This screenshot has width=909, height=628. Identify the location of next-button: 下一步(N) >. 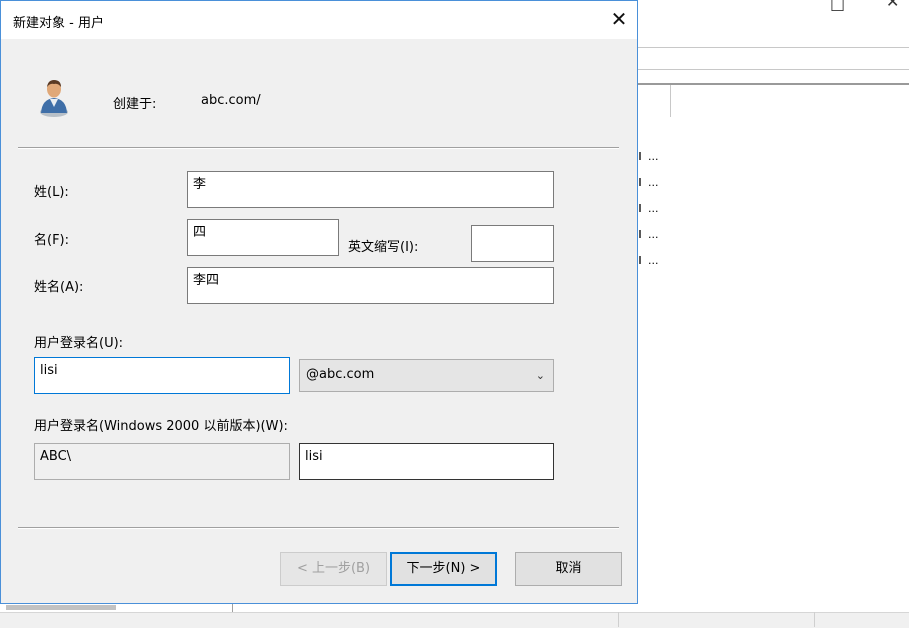
(443, 569).